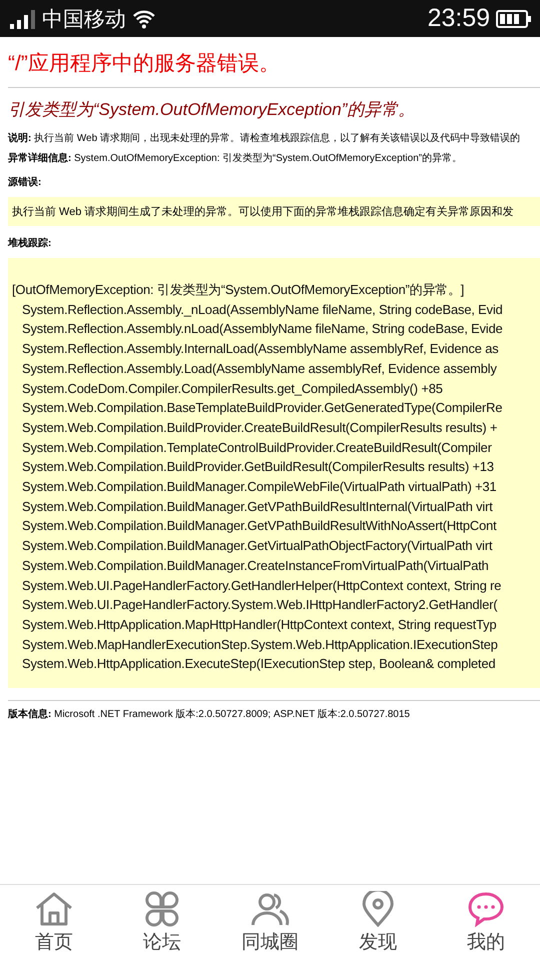  I want to click on signal-icon, so click(23, 18).